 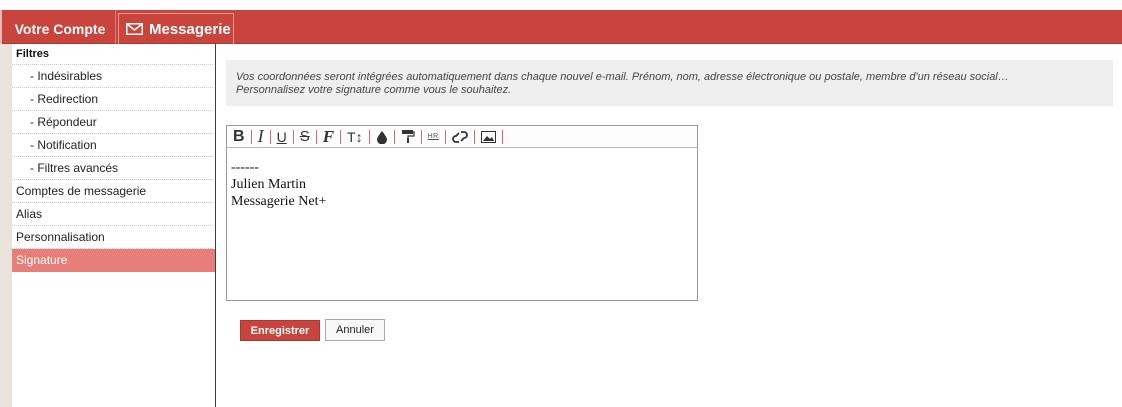 I want to click on tab-votre-compte: Votre Compte, so click(x=60, y=29).